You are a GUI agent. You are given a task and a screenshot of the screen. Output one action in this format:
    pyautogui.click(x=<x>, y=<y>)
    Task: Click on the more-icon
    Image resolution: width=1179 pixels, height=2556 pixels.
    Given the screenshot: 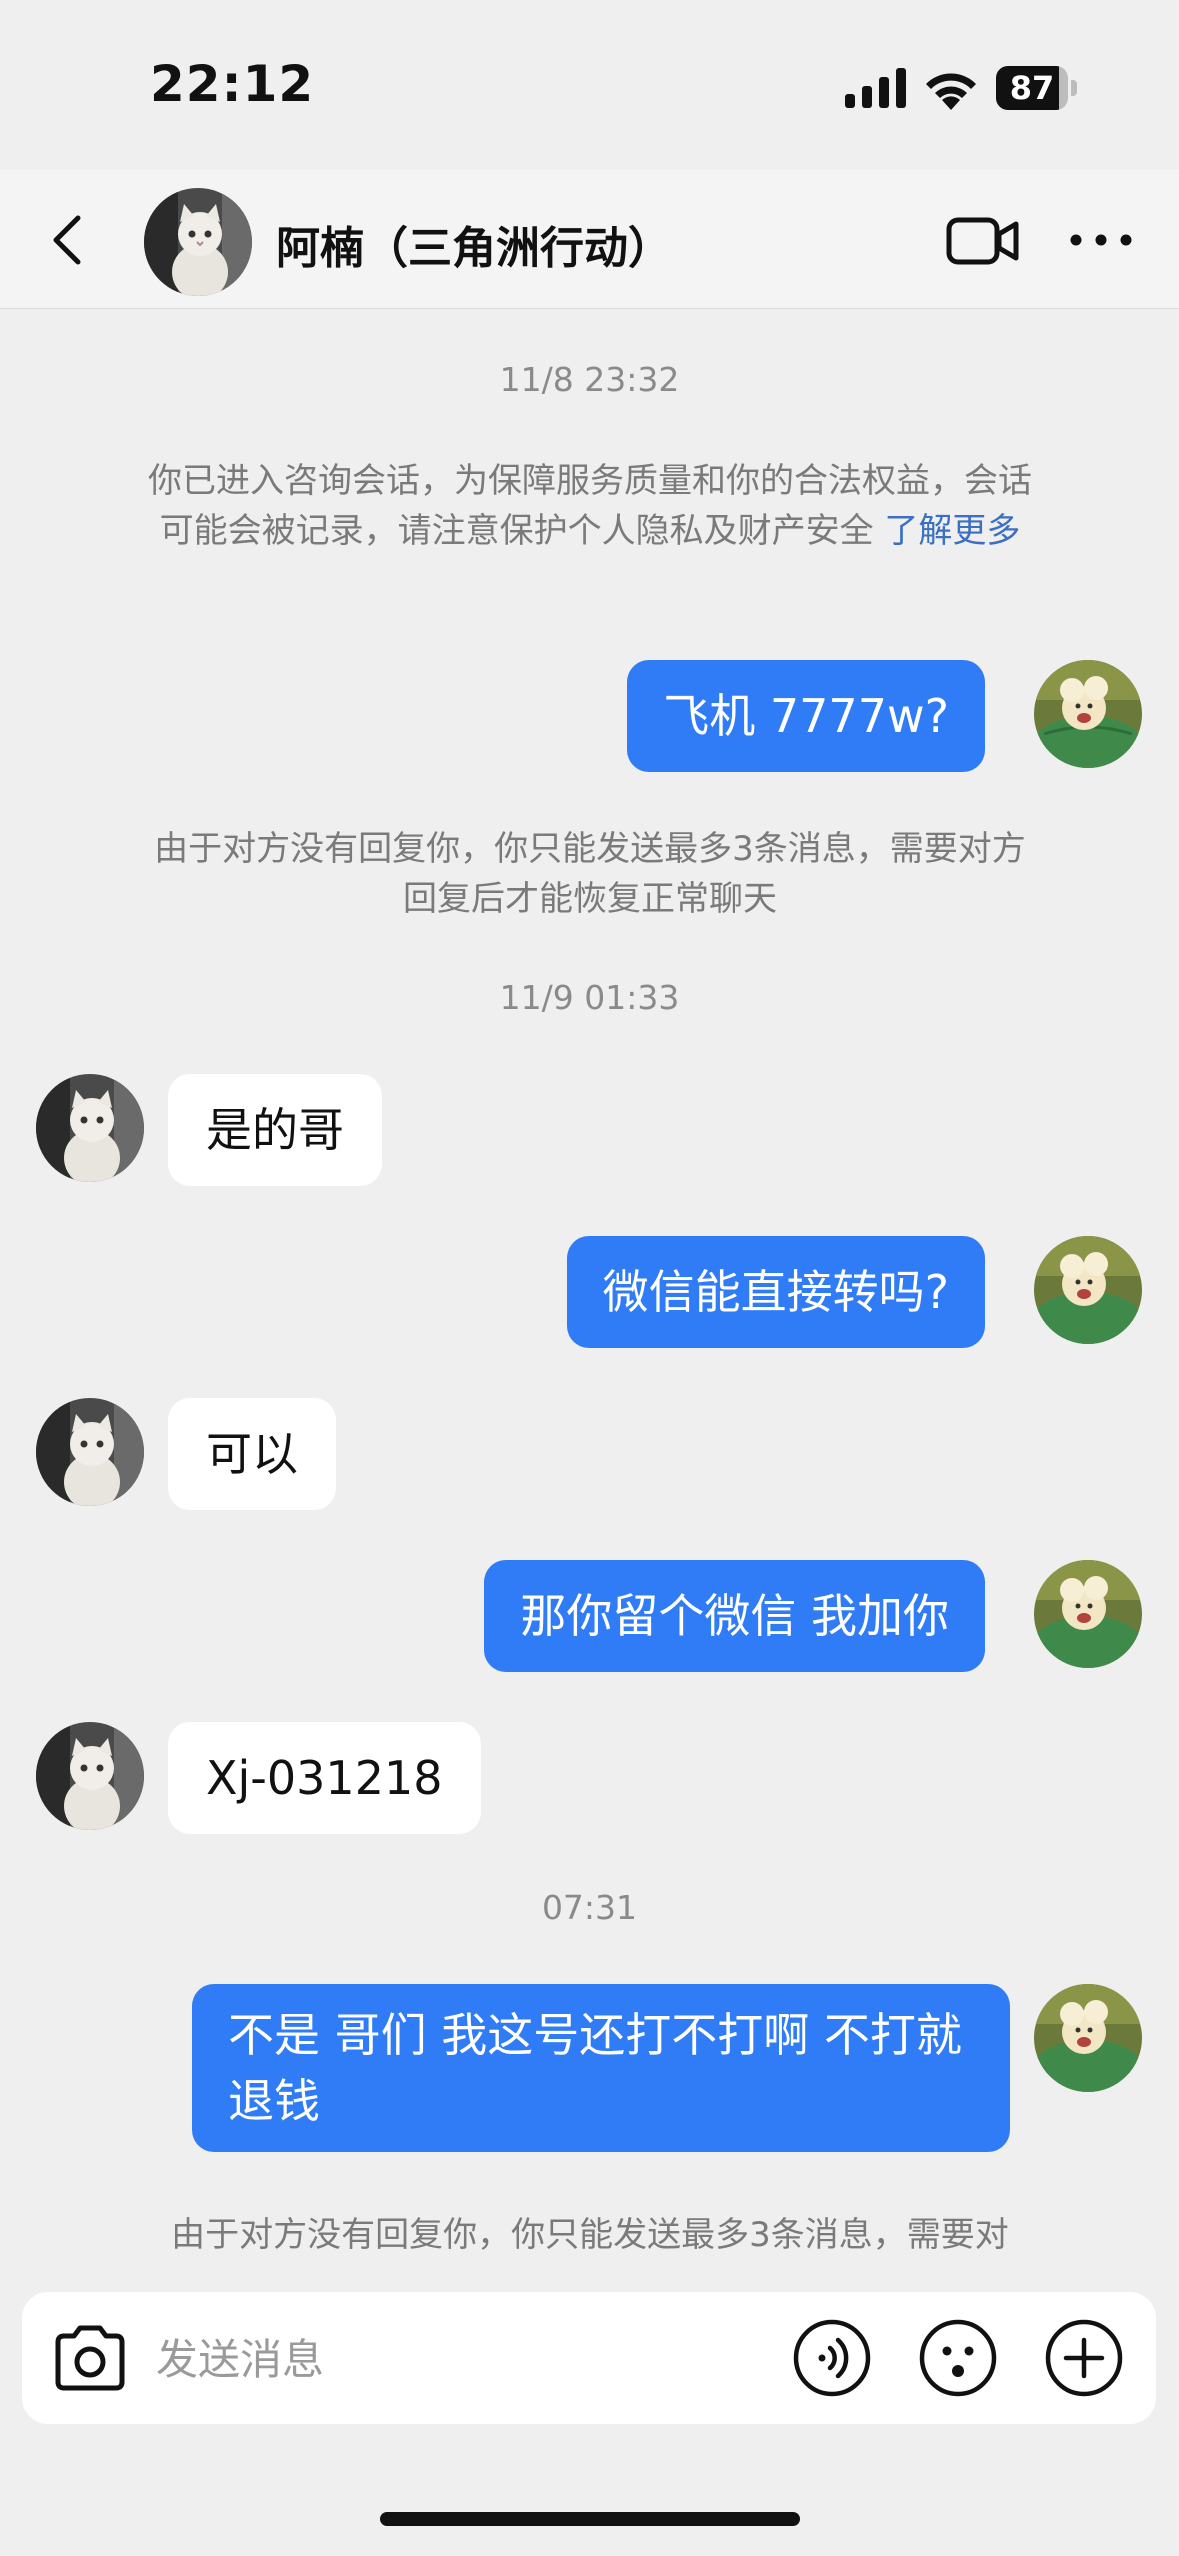 What is the action you would take?
    pyautogui.click(x=1101, y=240)
    